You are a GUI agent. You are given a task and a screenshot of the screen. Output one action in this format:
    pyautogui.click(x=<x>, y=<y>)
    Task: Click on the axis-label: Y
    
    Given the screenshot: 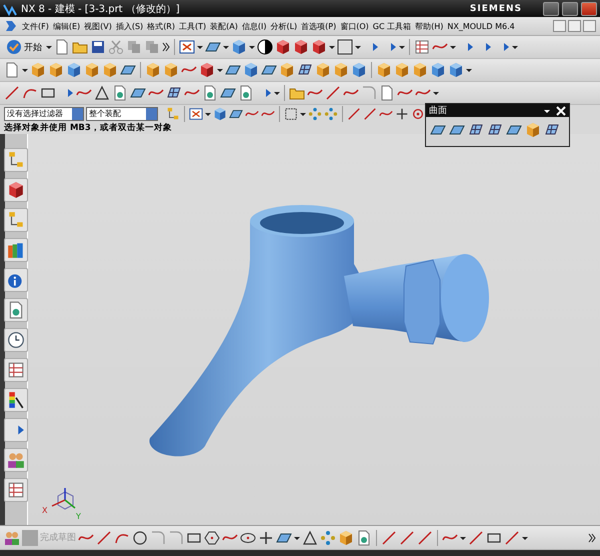 What is the action you would take?
    pyautogui.click(x=78, y=516)
    